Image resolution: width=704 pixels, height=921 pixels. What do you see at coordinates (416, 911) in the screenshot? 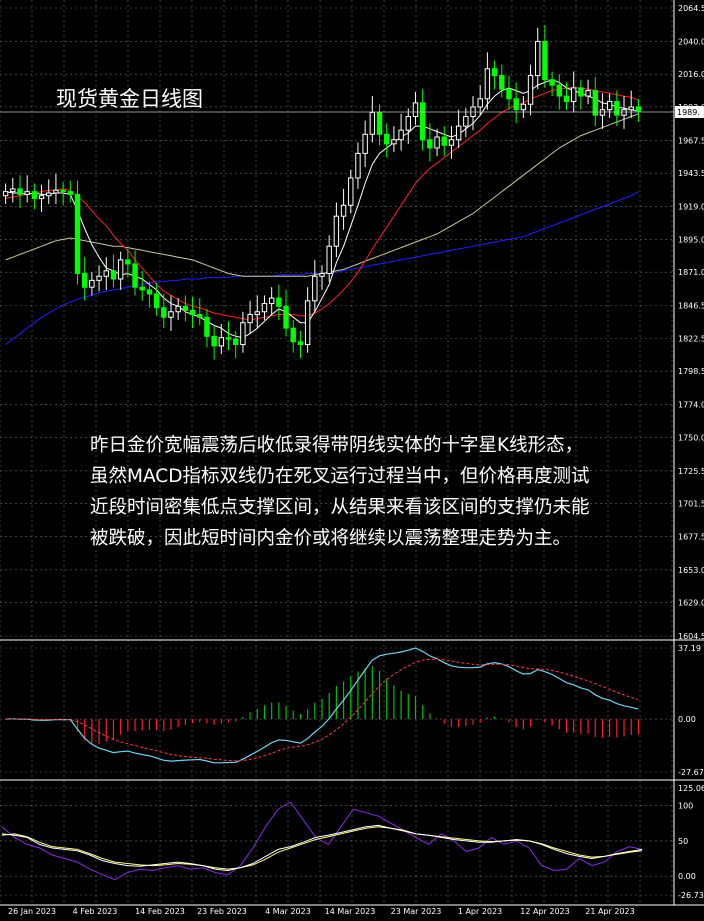
I see `date-label-6: 23 Mar 2023` at bounding box center [416, 911].